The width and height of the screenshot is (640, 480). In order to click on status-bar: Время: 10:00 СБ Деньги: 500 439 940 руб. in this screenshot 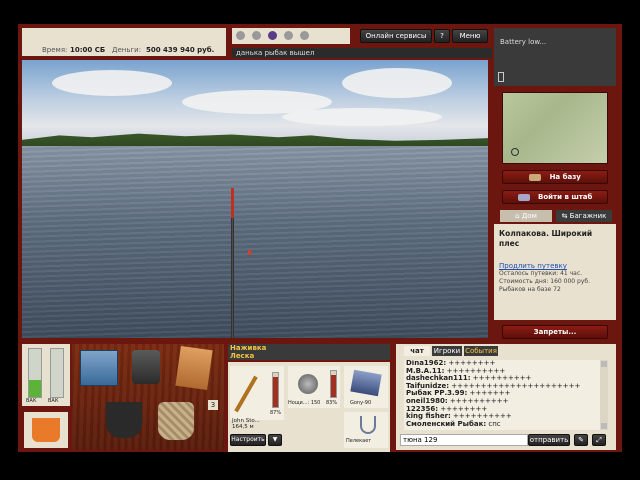, I will do `click(124, 42)`.